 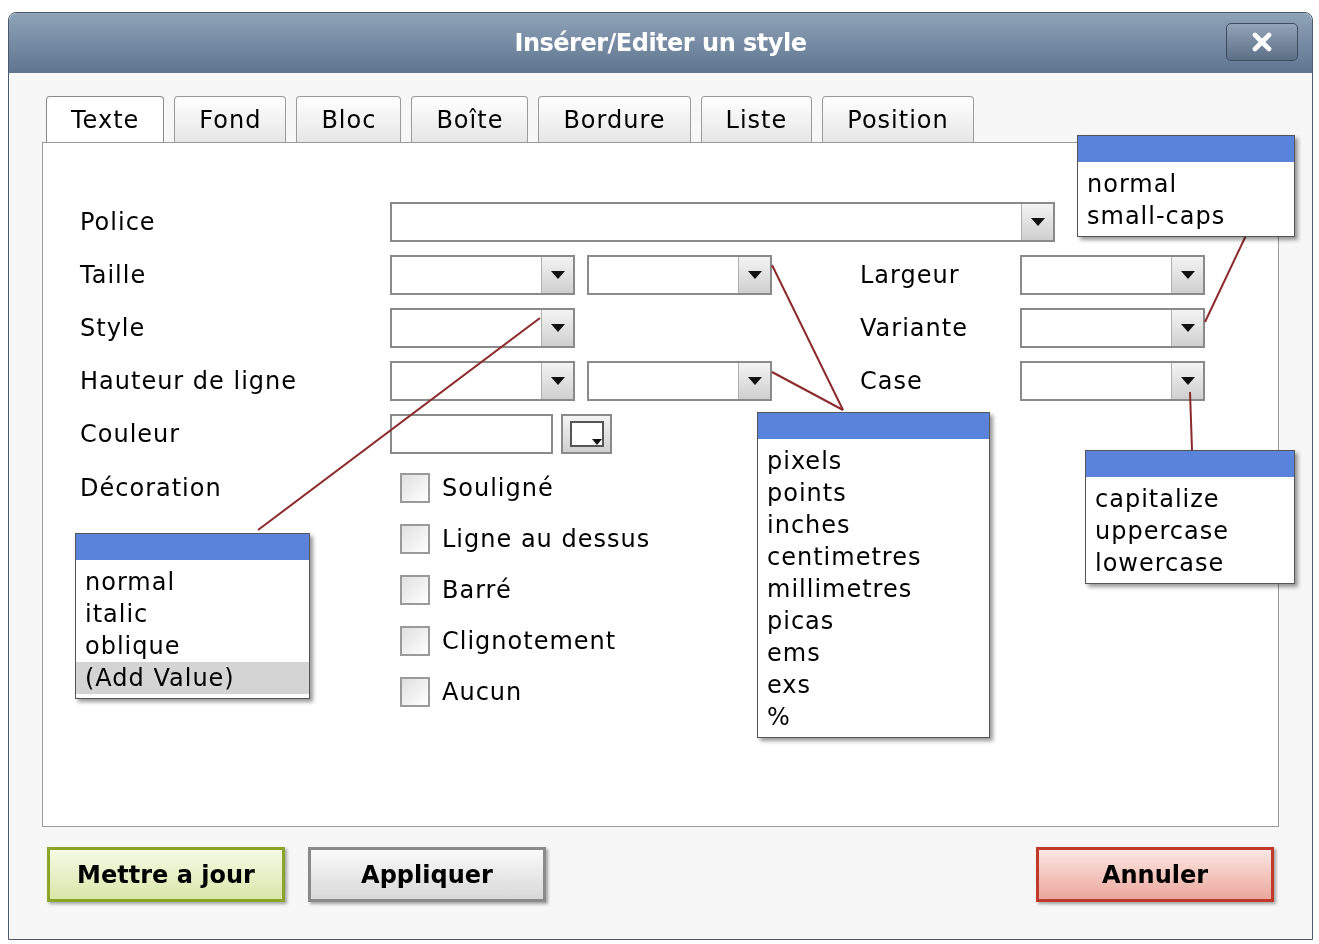 I want to click on tab: Bordure, so click(x=614, y=119).